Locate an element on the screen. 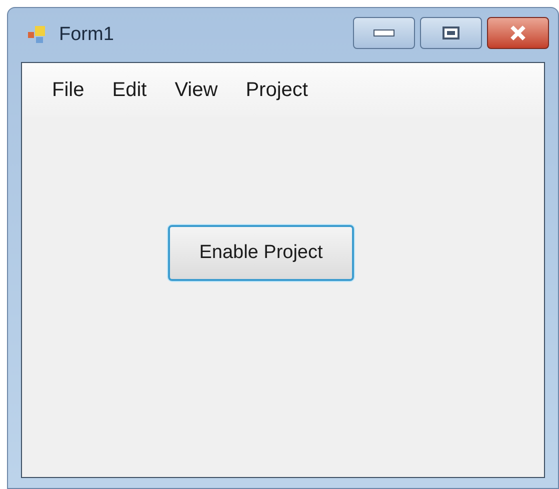 Image resolution: width=559 pixels, height=489 pixels. window-title: Form1 is located at coordinates (86, 34).